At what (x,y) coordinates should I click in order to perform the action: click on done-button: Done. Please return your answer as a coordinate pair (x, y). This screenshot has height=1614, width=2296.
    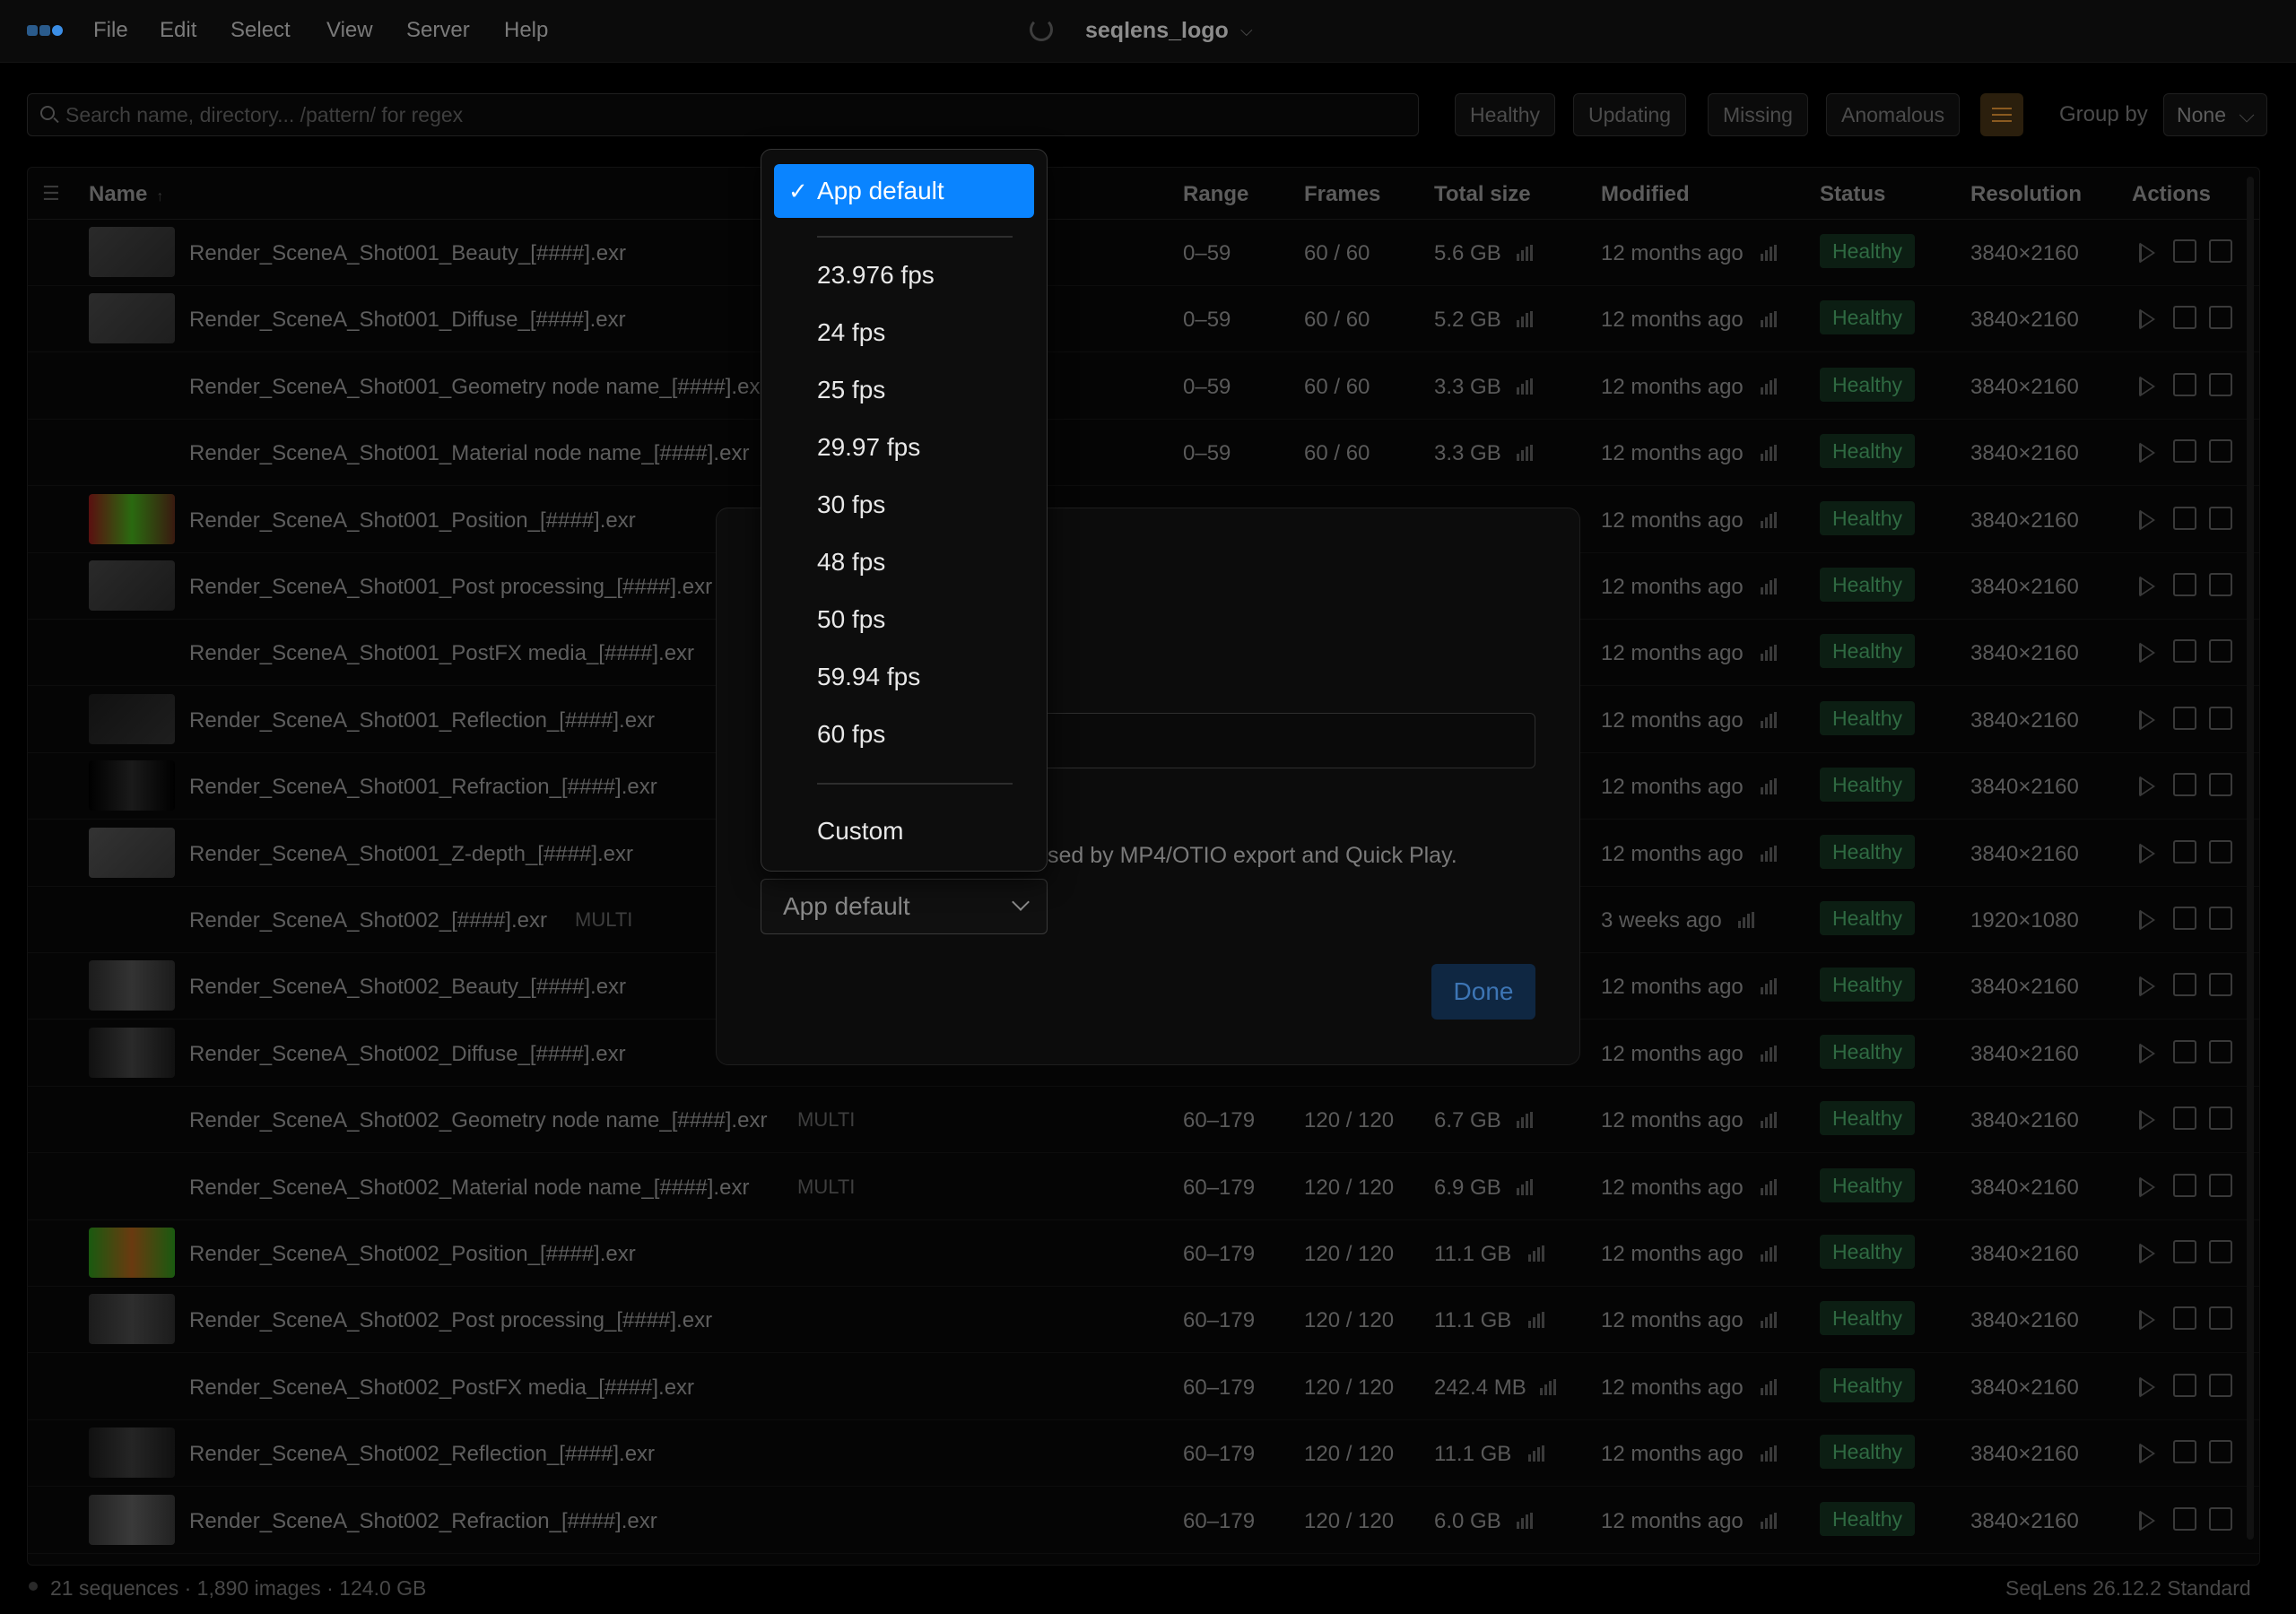
    Looking at the image, I should click on (1483, 992).